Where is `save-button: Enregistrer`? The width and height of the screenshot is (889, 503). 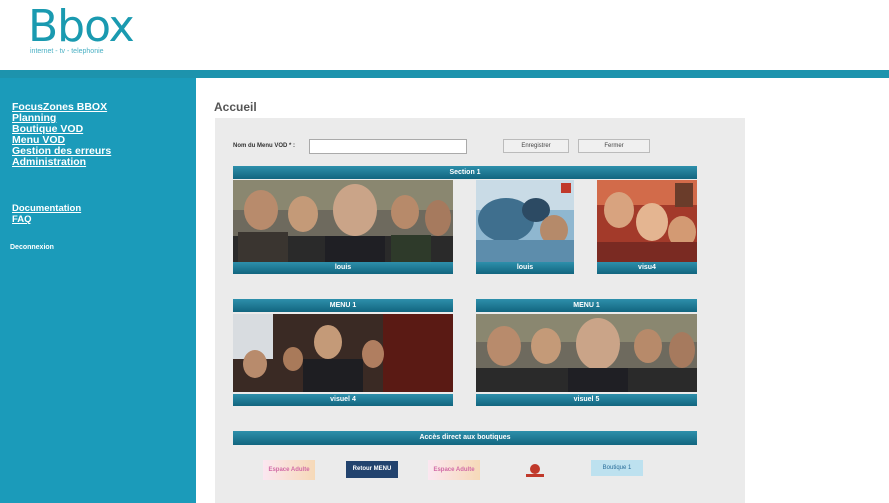 save-button: Enregistrer is located at coordinates (536, 146).